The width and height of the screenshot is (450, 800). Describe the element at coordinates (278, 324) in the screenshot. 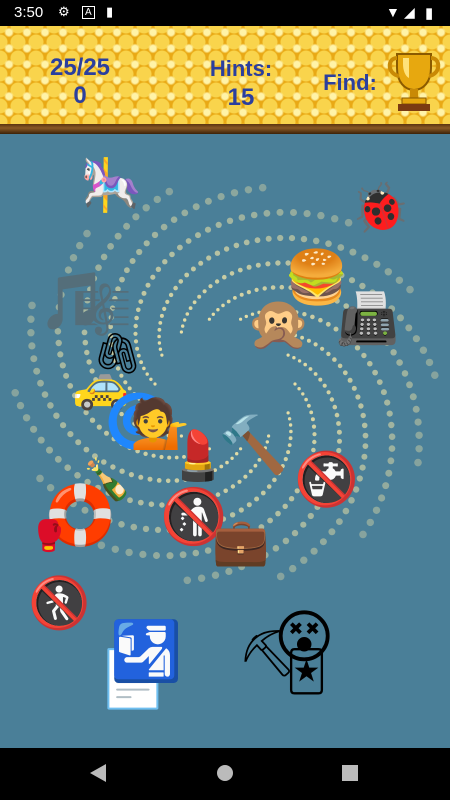

I see `speak-no-evil-monkey-item: 🙊` at that location.